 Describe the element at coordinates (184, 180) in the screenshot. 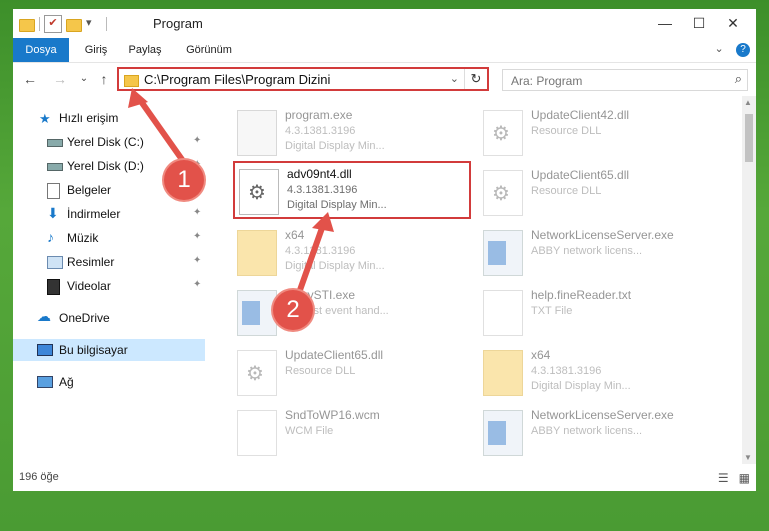

I see `callout-badge: 1` at that location.